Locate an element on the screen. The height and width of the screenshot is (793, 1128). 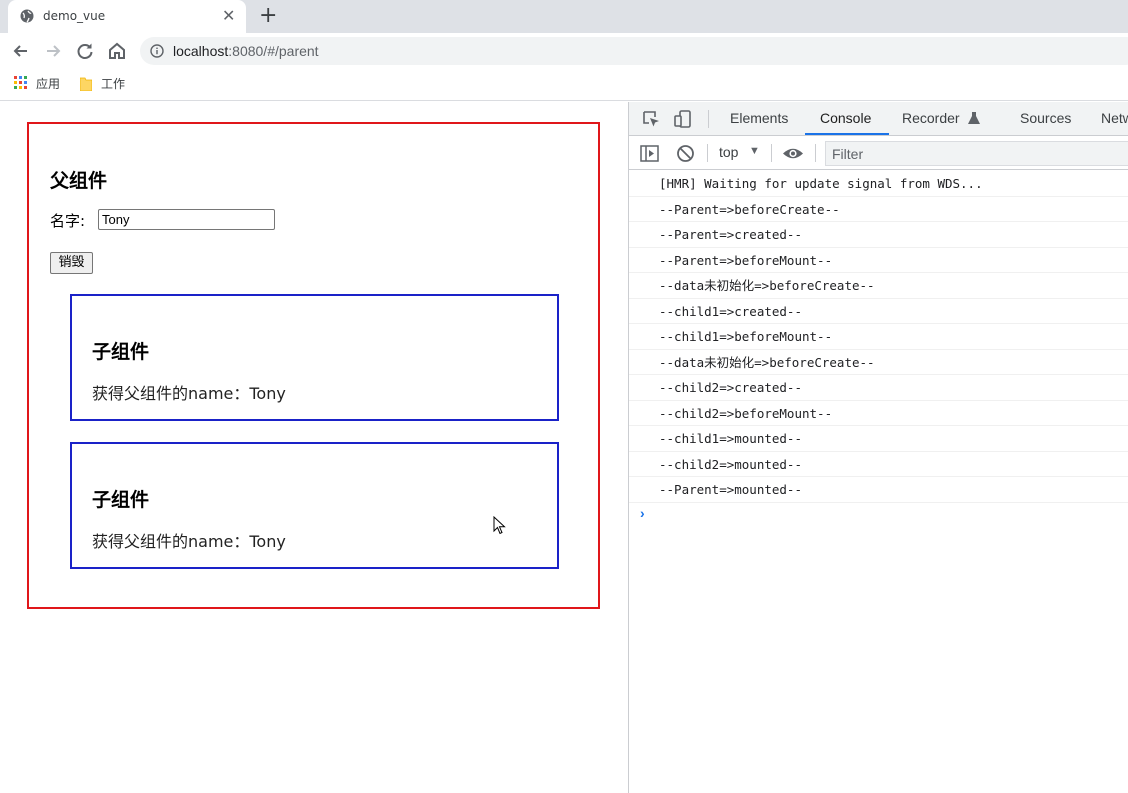
console-message: --child1=>beforeMount-- is located at coordinates (878, 337).